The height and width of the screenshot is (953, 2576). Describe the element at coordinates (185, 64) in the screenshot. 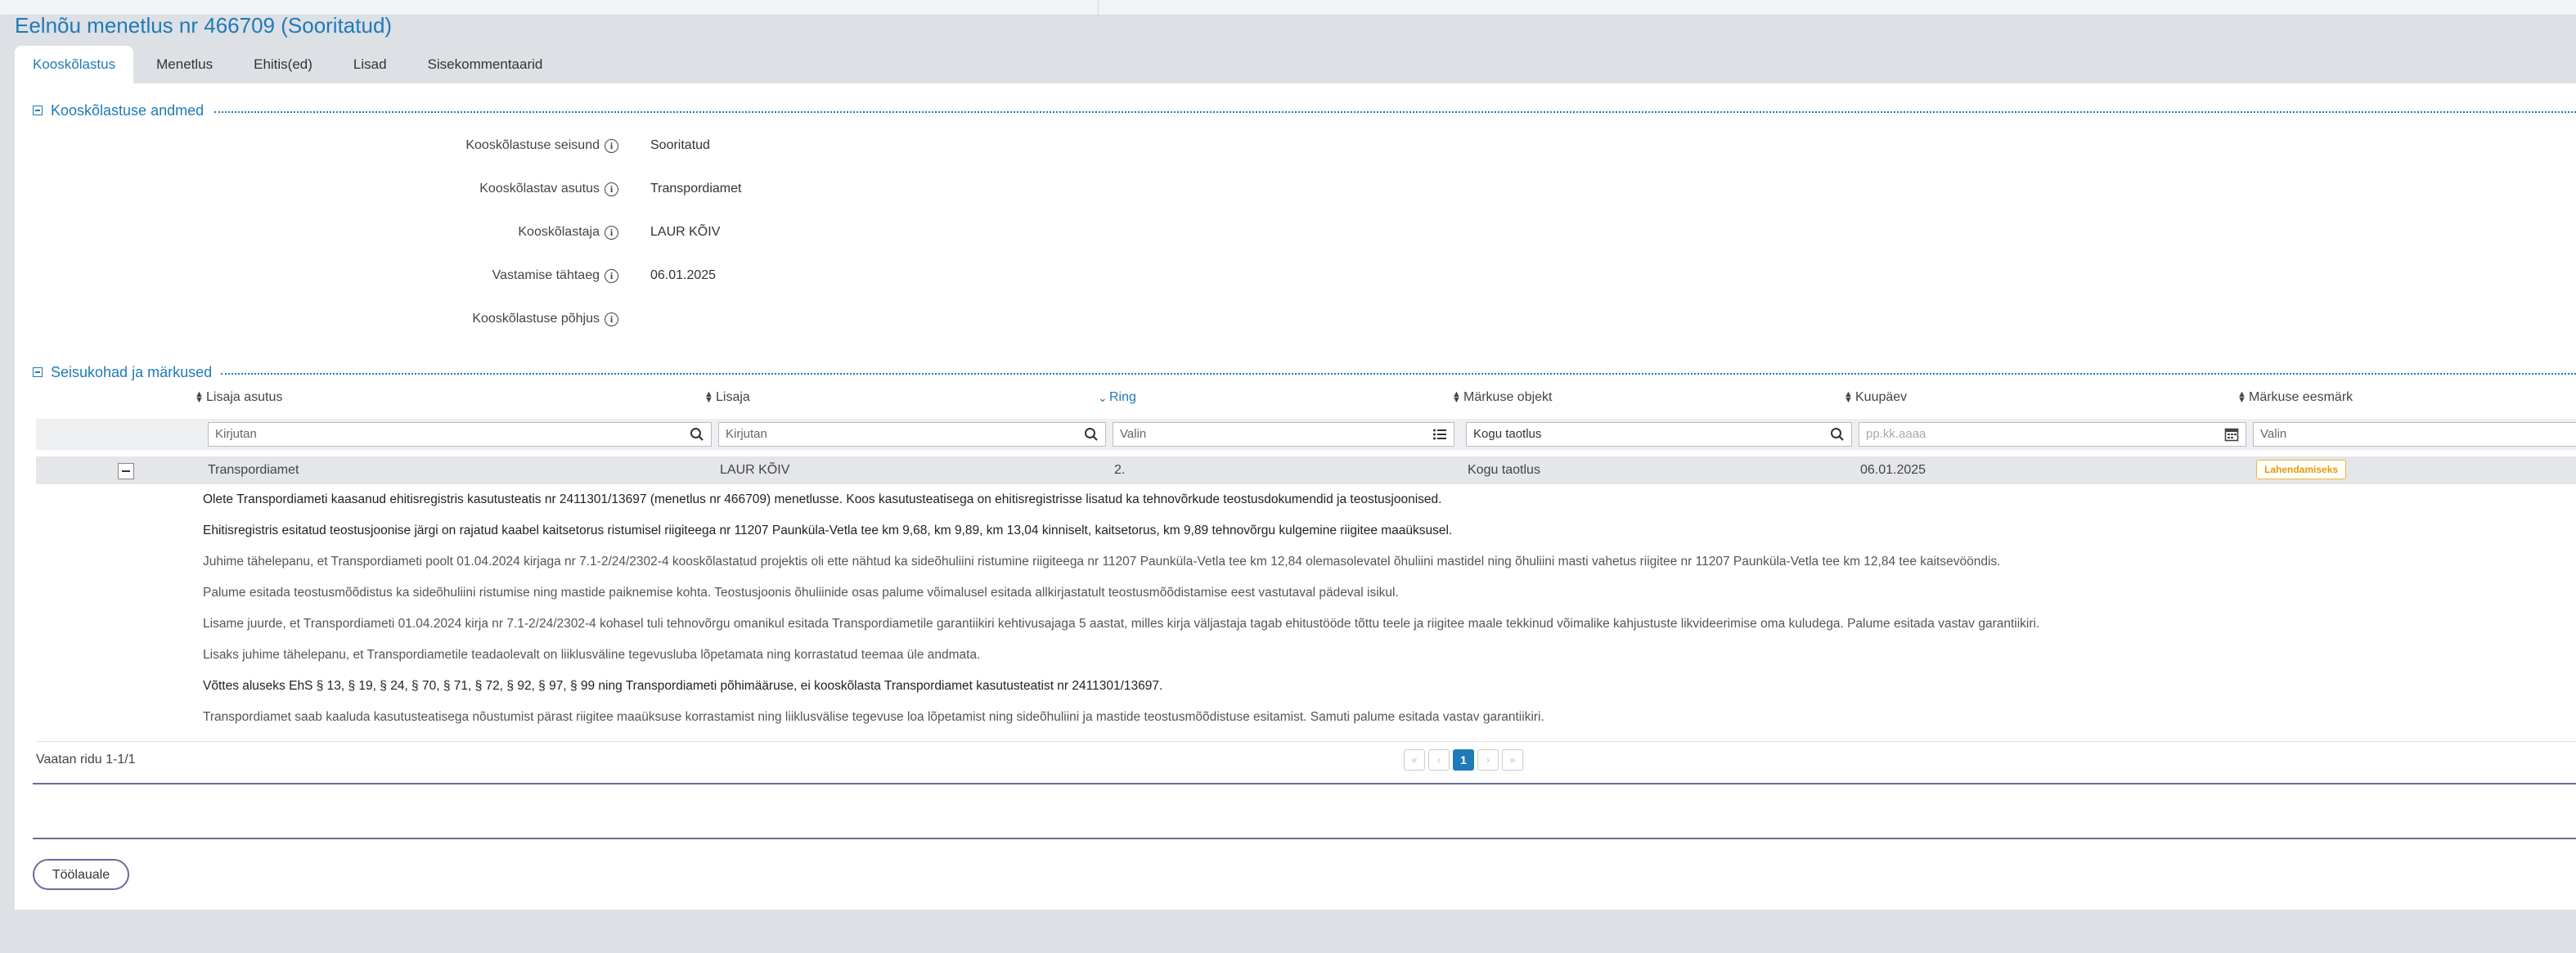

I see `tab-menetlus: Menetlus` at that location.